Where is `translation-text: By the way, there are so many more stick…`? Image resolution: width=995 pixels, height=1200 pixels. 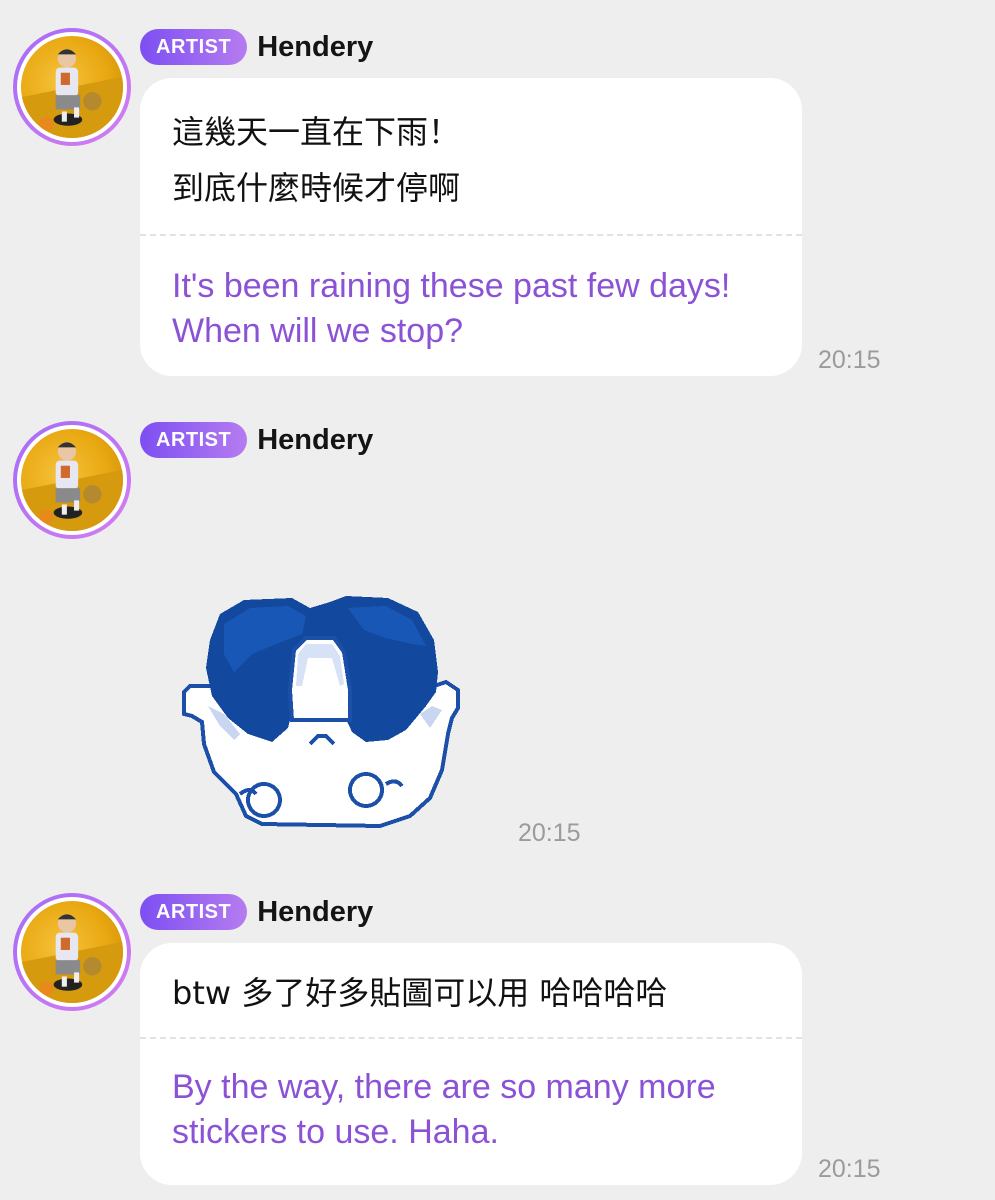 translation-text: By the way, there are so many more stick… is located at coordinates (444, 1109).